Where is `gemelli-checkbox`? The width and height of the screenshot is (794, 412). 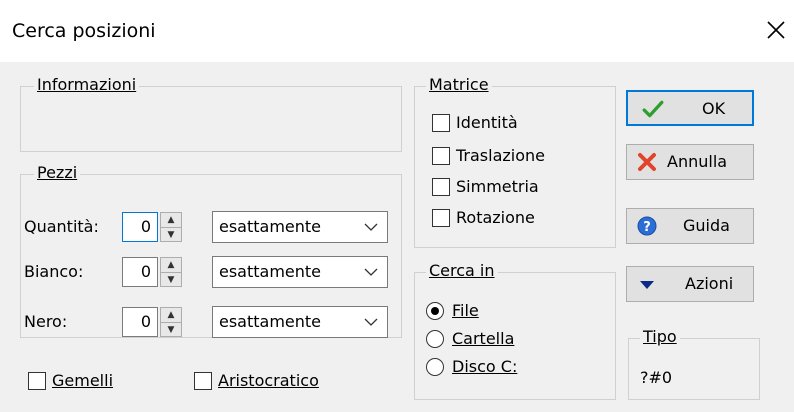
gemelli-checkbox is located at coordinates (37, 381).